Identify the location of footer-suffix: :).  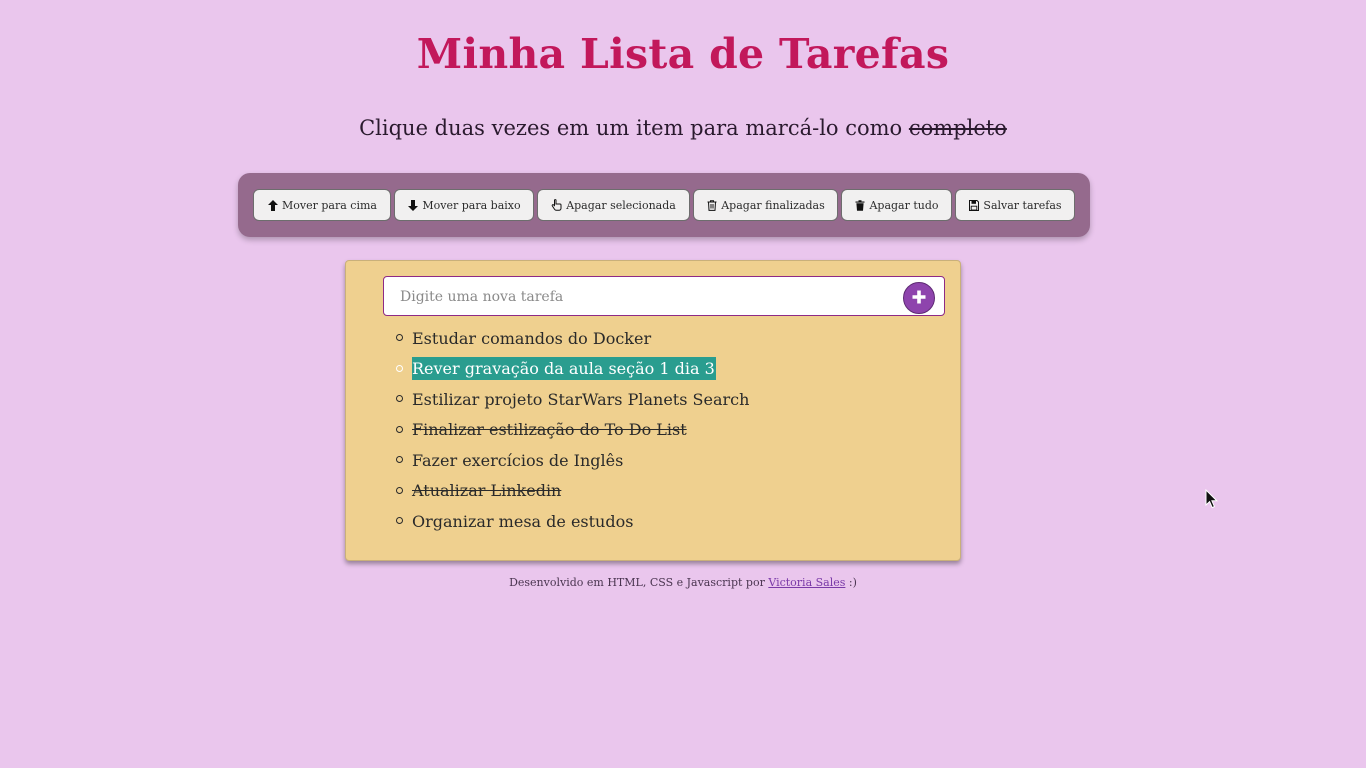
(851, 582).